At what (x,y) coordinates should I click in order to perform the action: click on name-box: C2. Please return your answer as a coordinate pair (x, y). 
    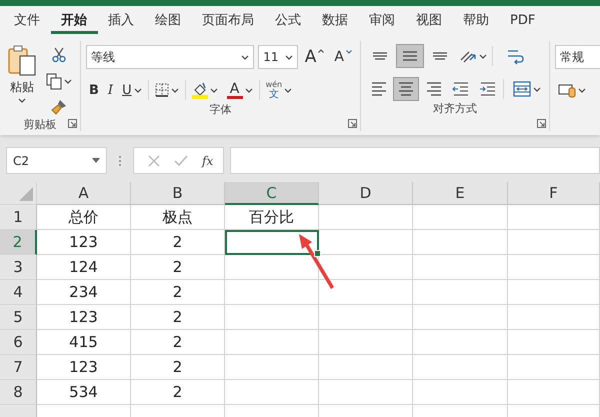
    Looking at the image, I should click on (56, 160).